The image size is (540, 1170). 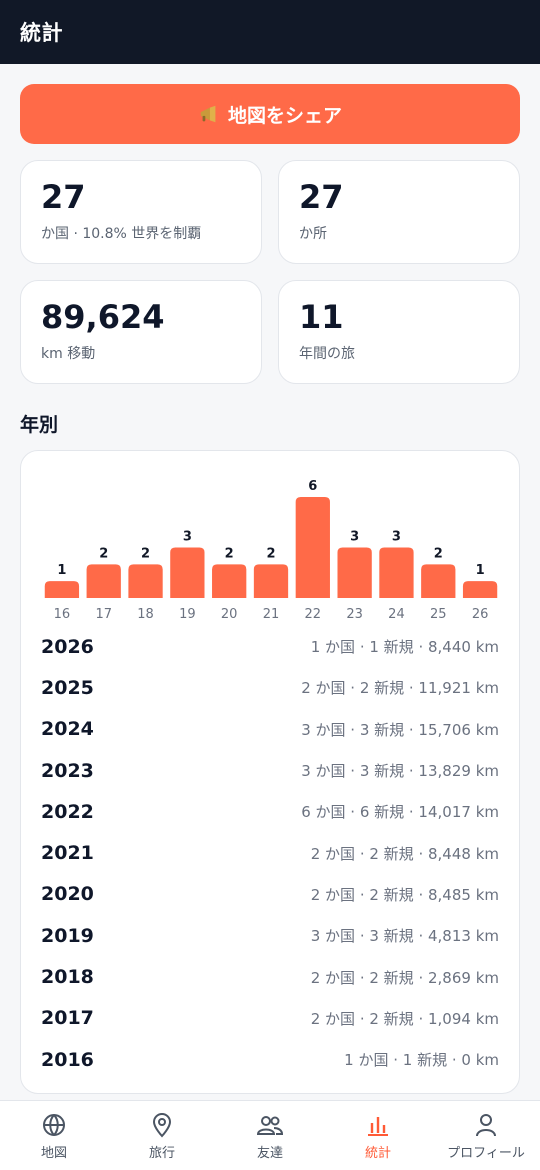 I want to click on stat-card-places: 27 か所, so click(x=399, y=212).